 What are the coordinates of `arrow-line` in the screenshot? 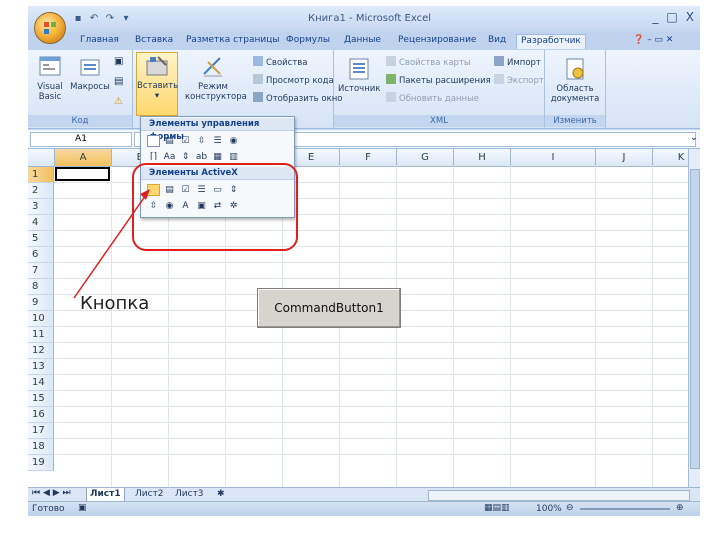 It's located at (111, 245).